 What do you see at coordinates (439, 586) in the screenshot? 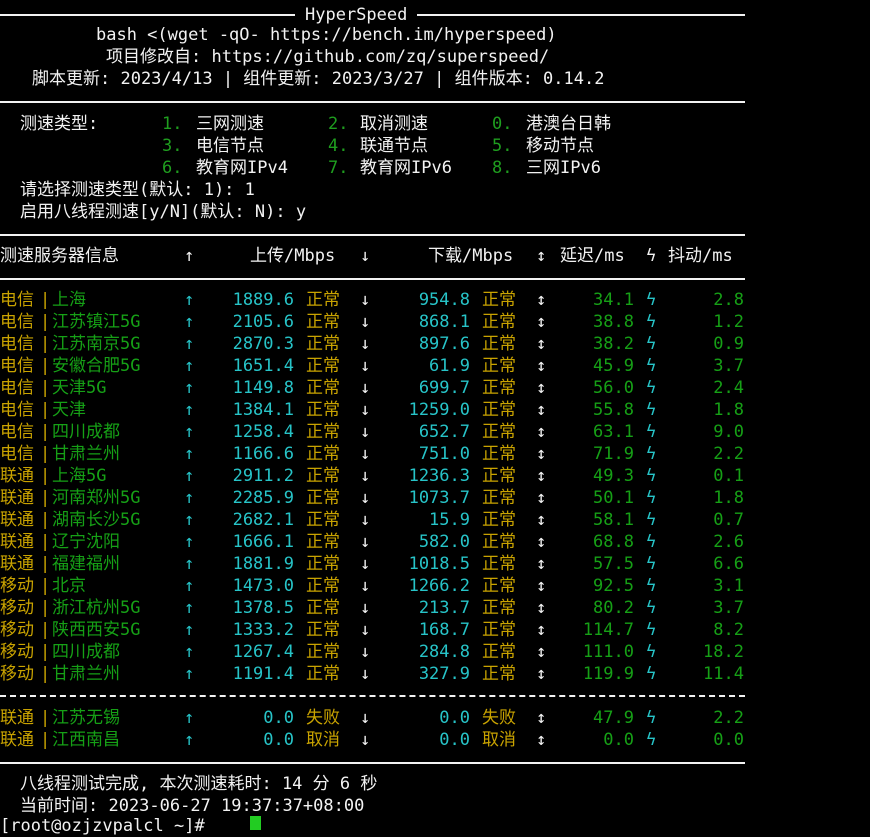
I see `download-cell: 1266.2` at bounding box center [439, 586].